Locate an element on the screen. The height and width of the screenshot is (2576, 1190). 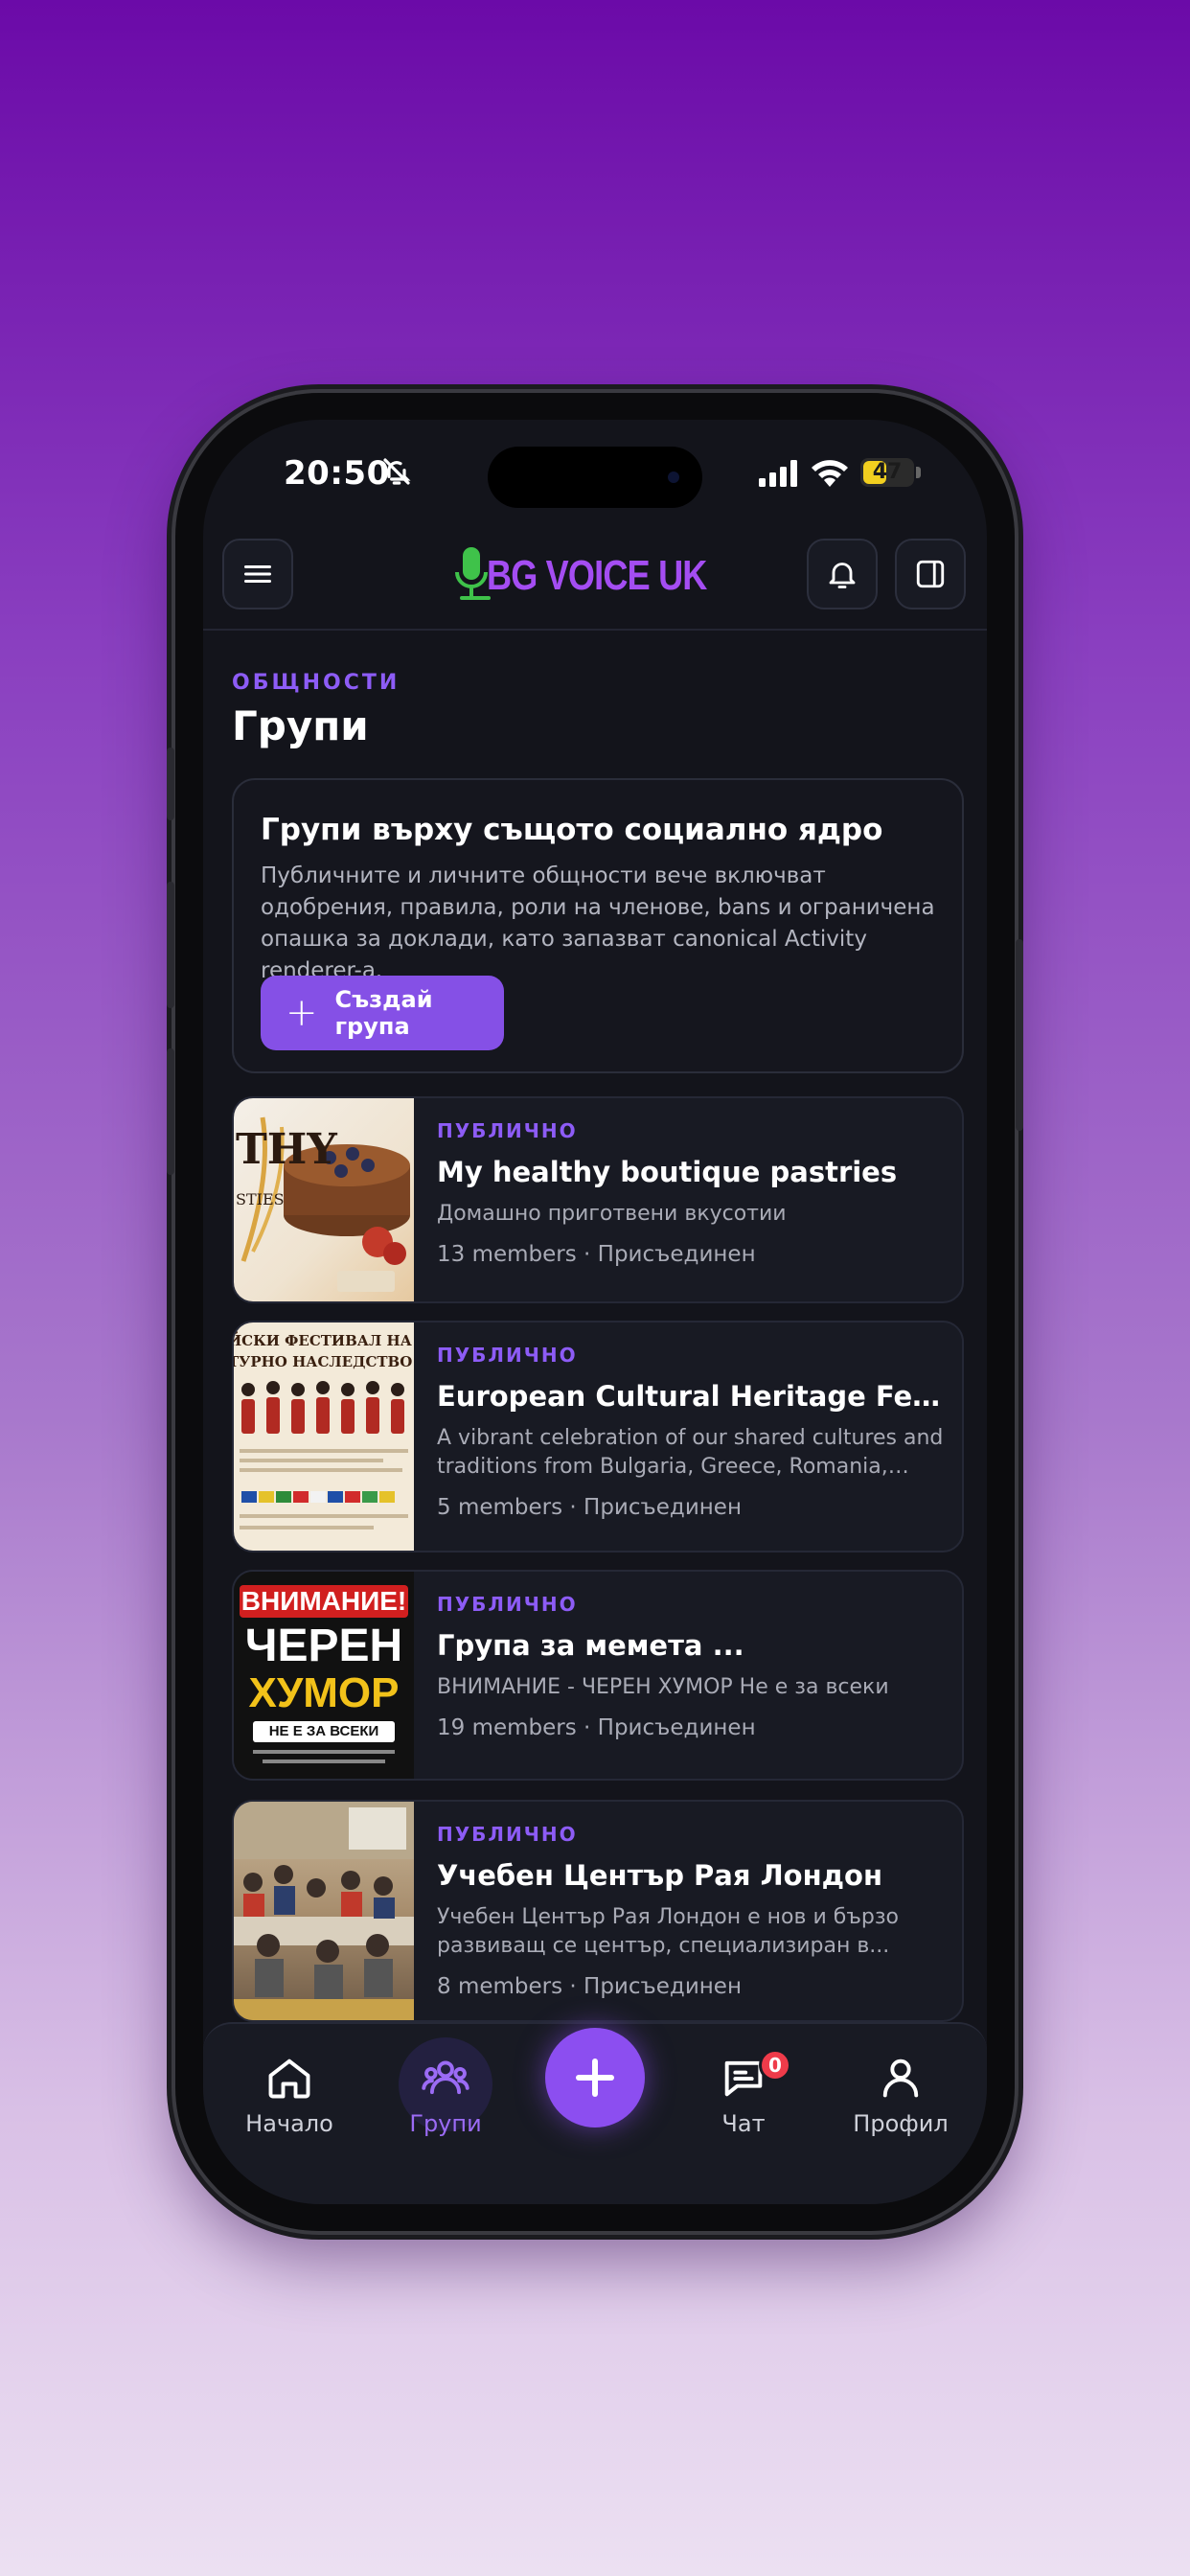
bell-icon is located at coordinates (842, 575).